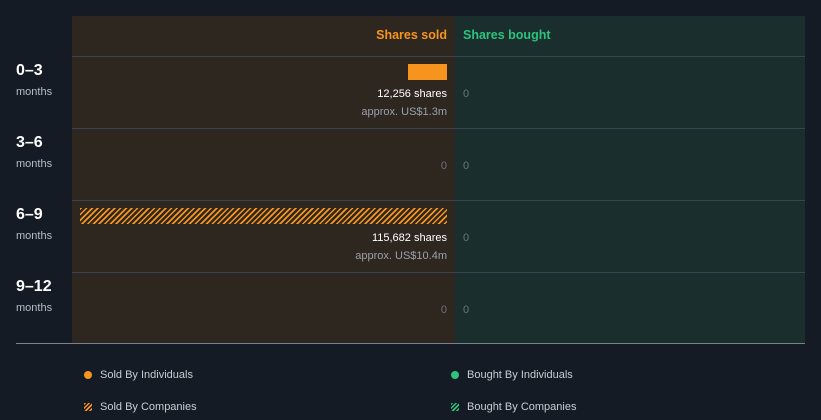 The image size is (821, 420). I want to click on legend-label: Bought By Individuals, so click(520, 375).